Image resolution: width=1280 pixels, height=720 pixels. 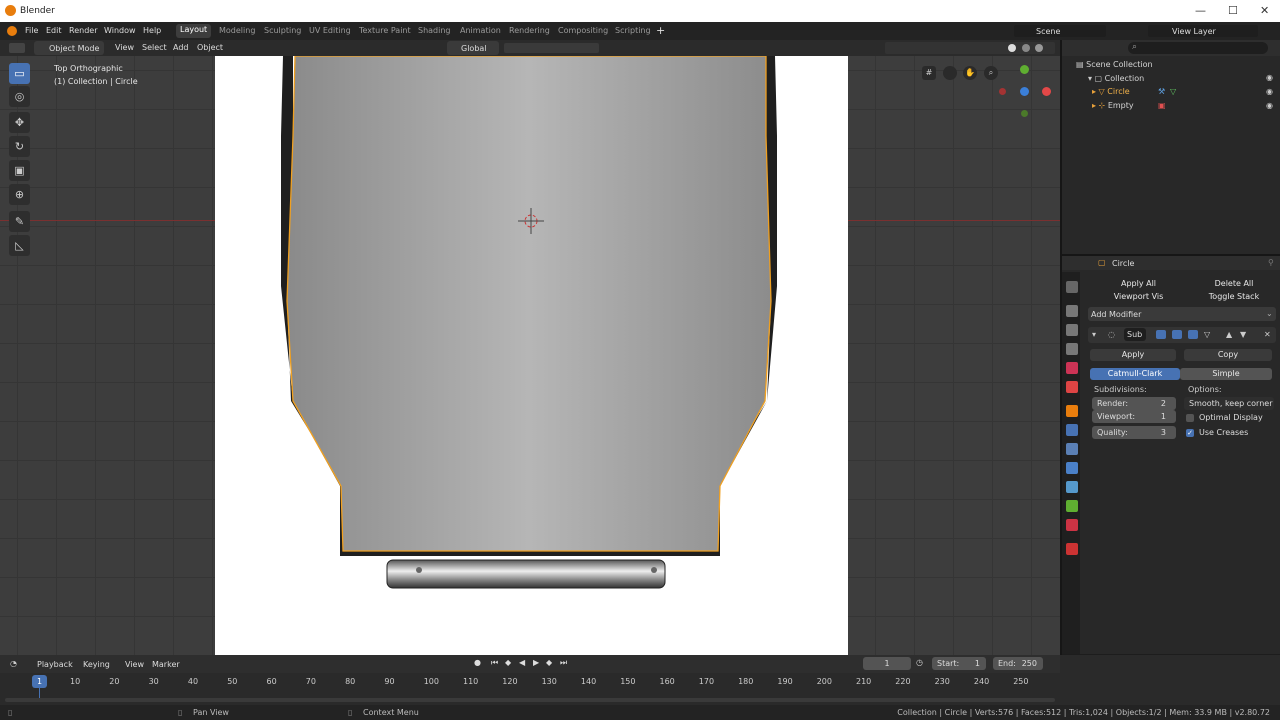 I want to click on gizmo-neg-y-axis-icon, so click(x=1024, y=113).